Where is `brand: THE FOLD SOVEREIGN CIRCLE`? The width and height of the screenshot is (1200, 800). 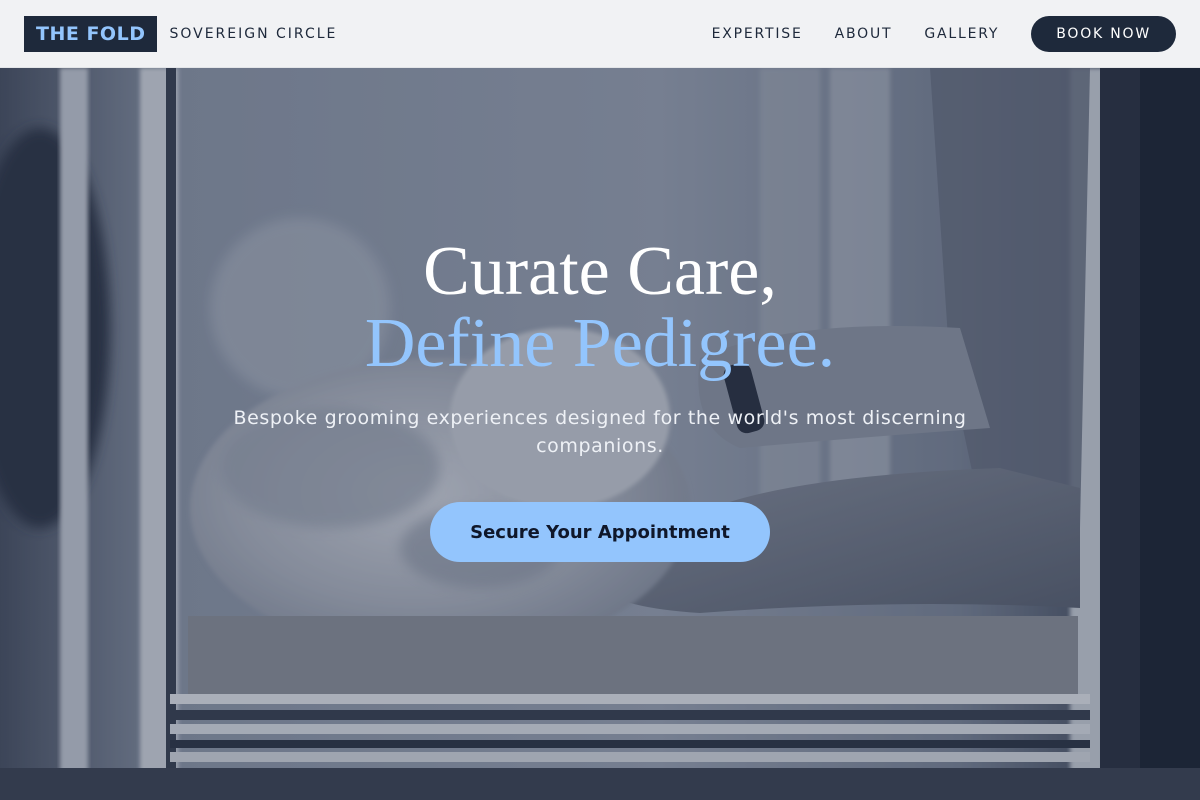
brand: THE FOLD SOVEREIGN CIRCLE is located at coordinates (181, 33).